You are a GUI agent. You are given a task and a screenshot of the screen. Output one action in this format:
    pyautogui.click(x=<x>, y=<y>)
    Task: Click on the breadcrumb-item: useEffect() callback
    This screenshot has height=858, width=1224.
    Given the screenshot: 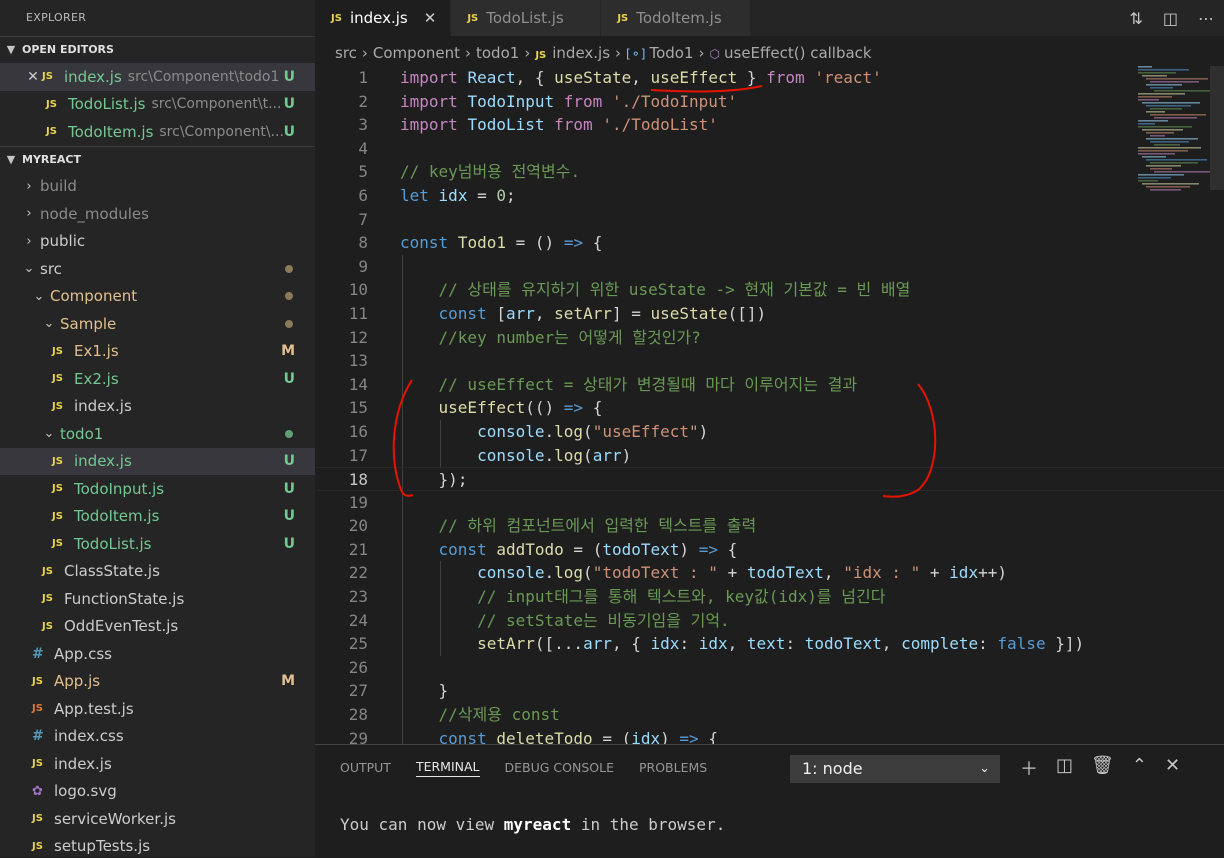 What is the action you would take?
    pyautogui.click(x=798, y=53)
    